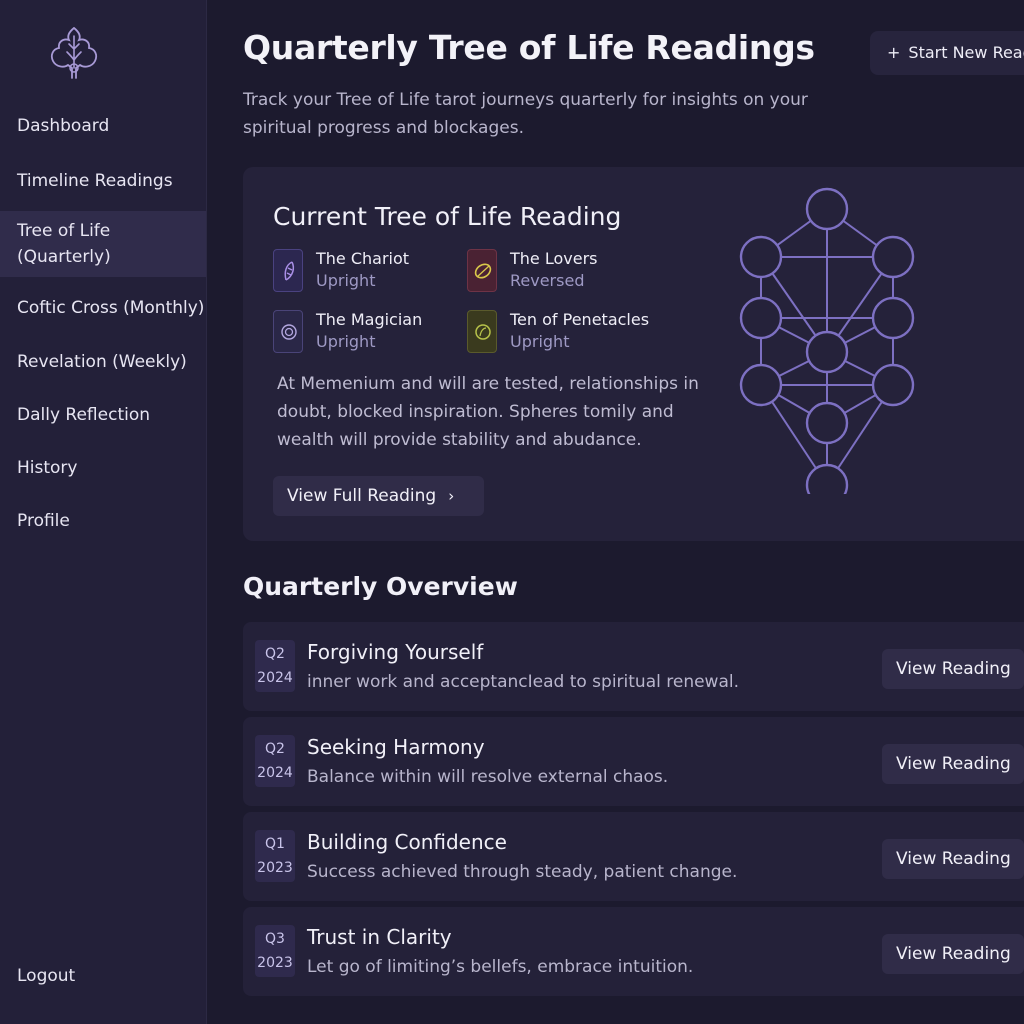 This screenshot has width=1024, height=1024. Describe the element at coordinates (363, 258) in the screenshot. I see `tarot-card-name: The Chariot` at that location.